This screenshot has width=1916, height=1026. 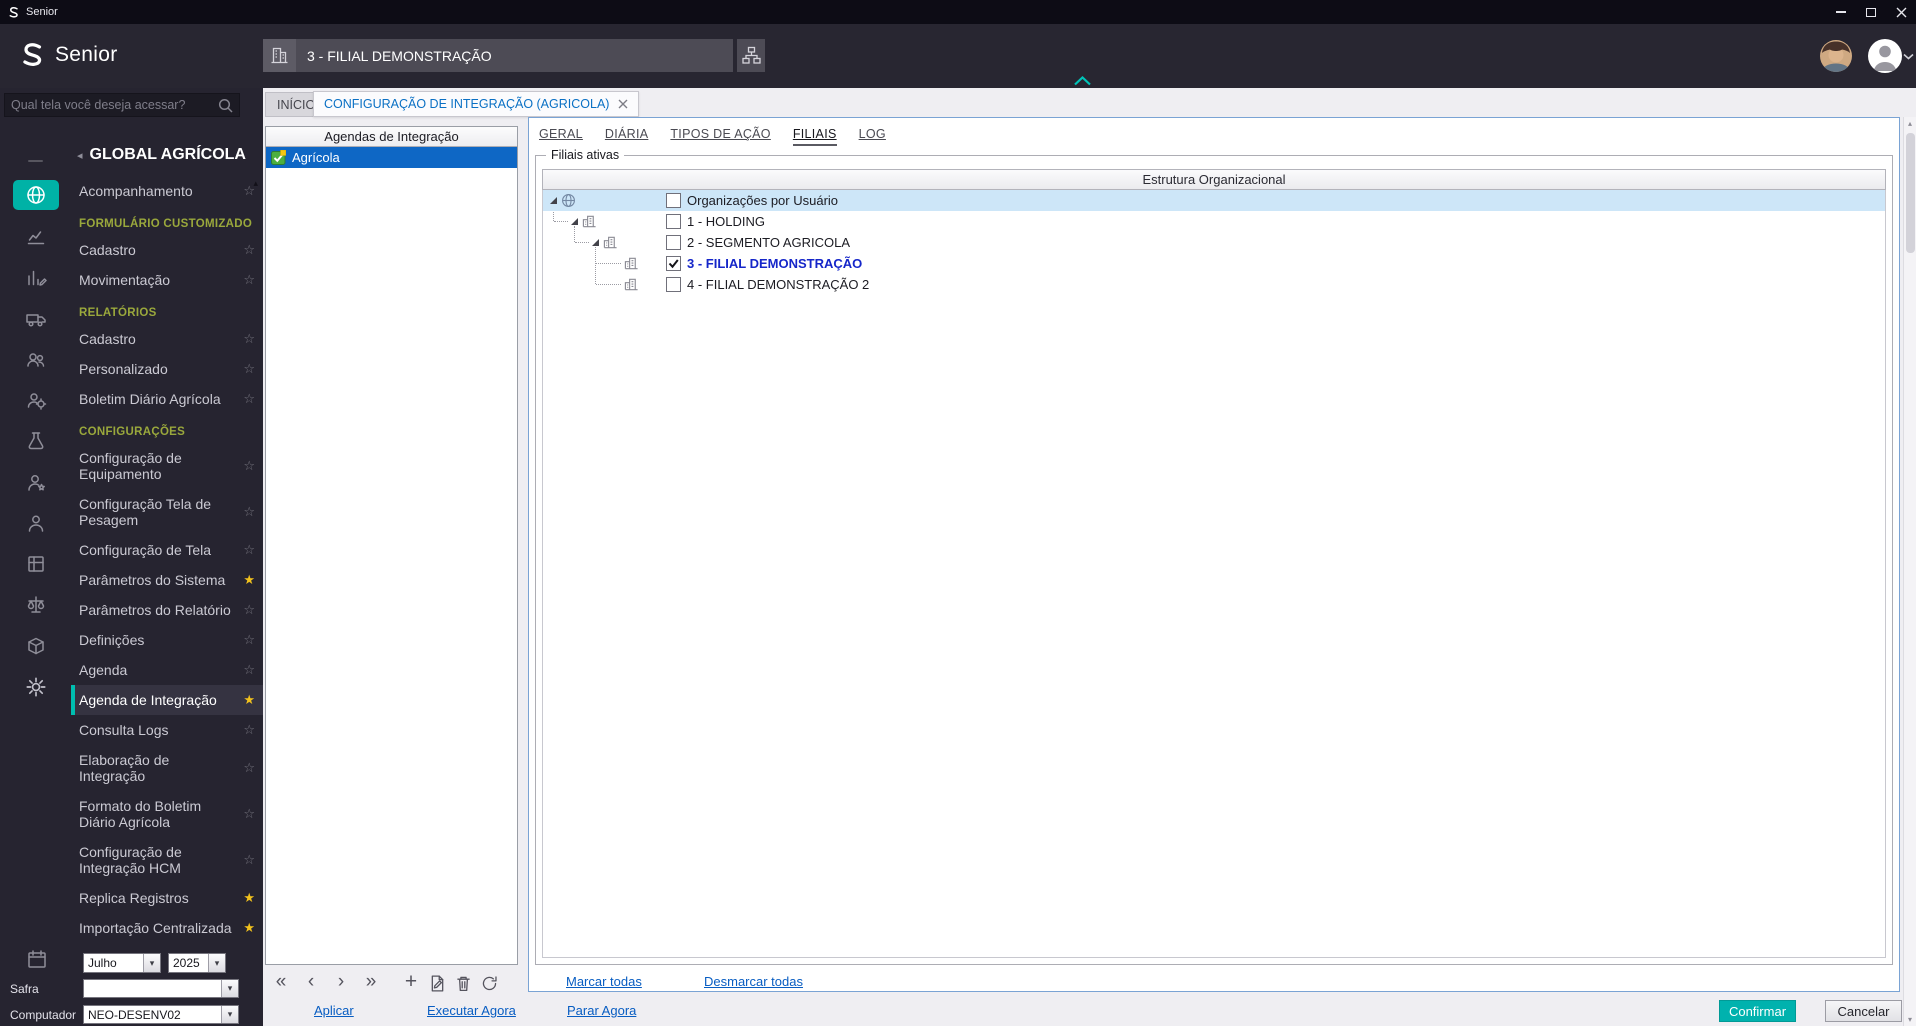 What do you see at coordinates (1910, 193) in the screenshot?
I see `scrollbar-thumb` at bounding box center [1910, 193].